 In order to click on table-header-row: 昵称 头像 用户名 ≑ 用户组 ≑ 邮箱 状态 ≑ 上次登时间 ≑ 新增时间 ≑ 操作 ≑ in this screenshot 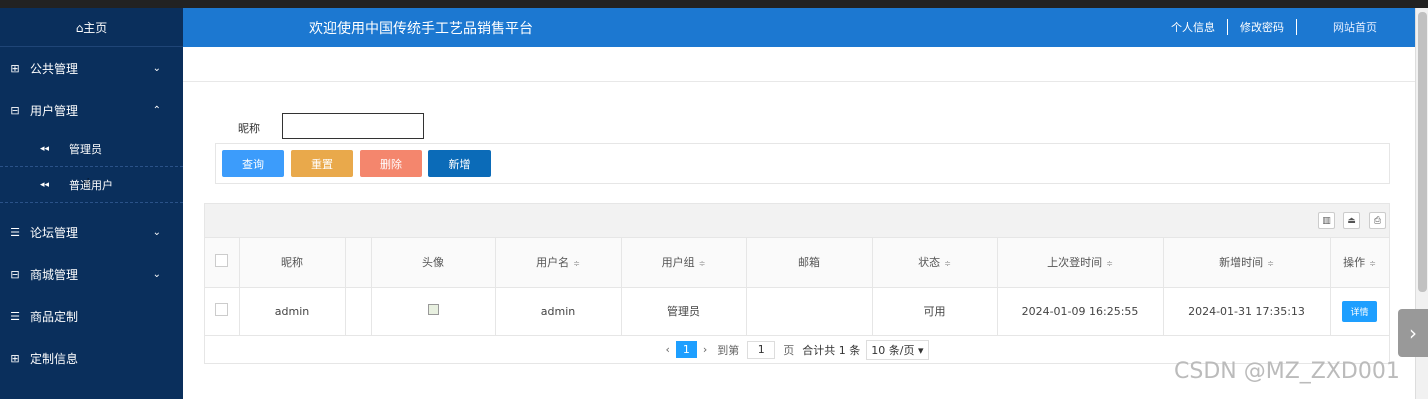, I will do `click(797, 263)`.